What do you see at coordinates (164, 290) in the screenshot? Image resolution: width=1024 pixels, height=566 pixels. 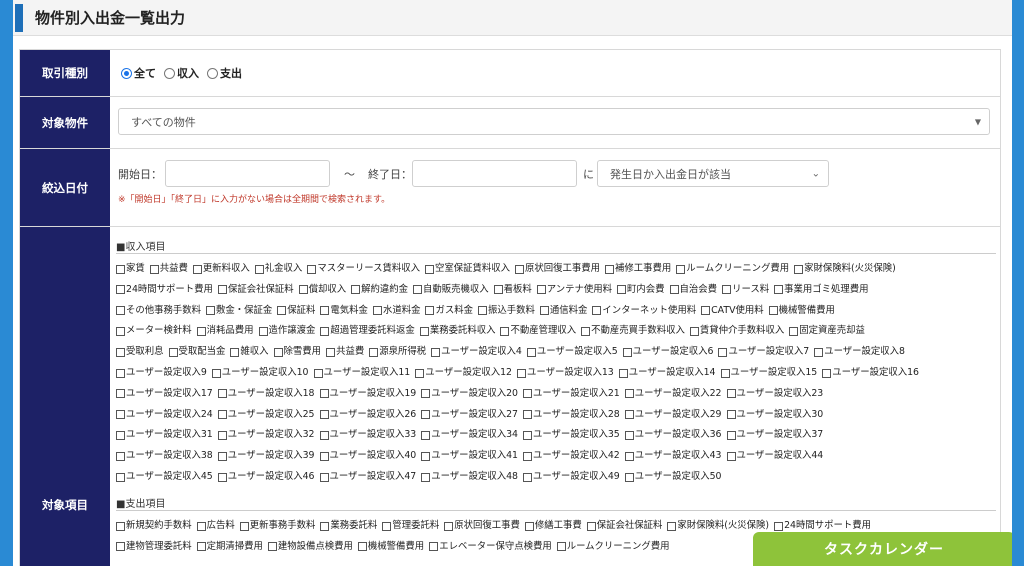 I see `income-checkbox-item: 24時間サポート費用` at bounding box center [164, 290].